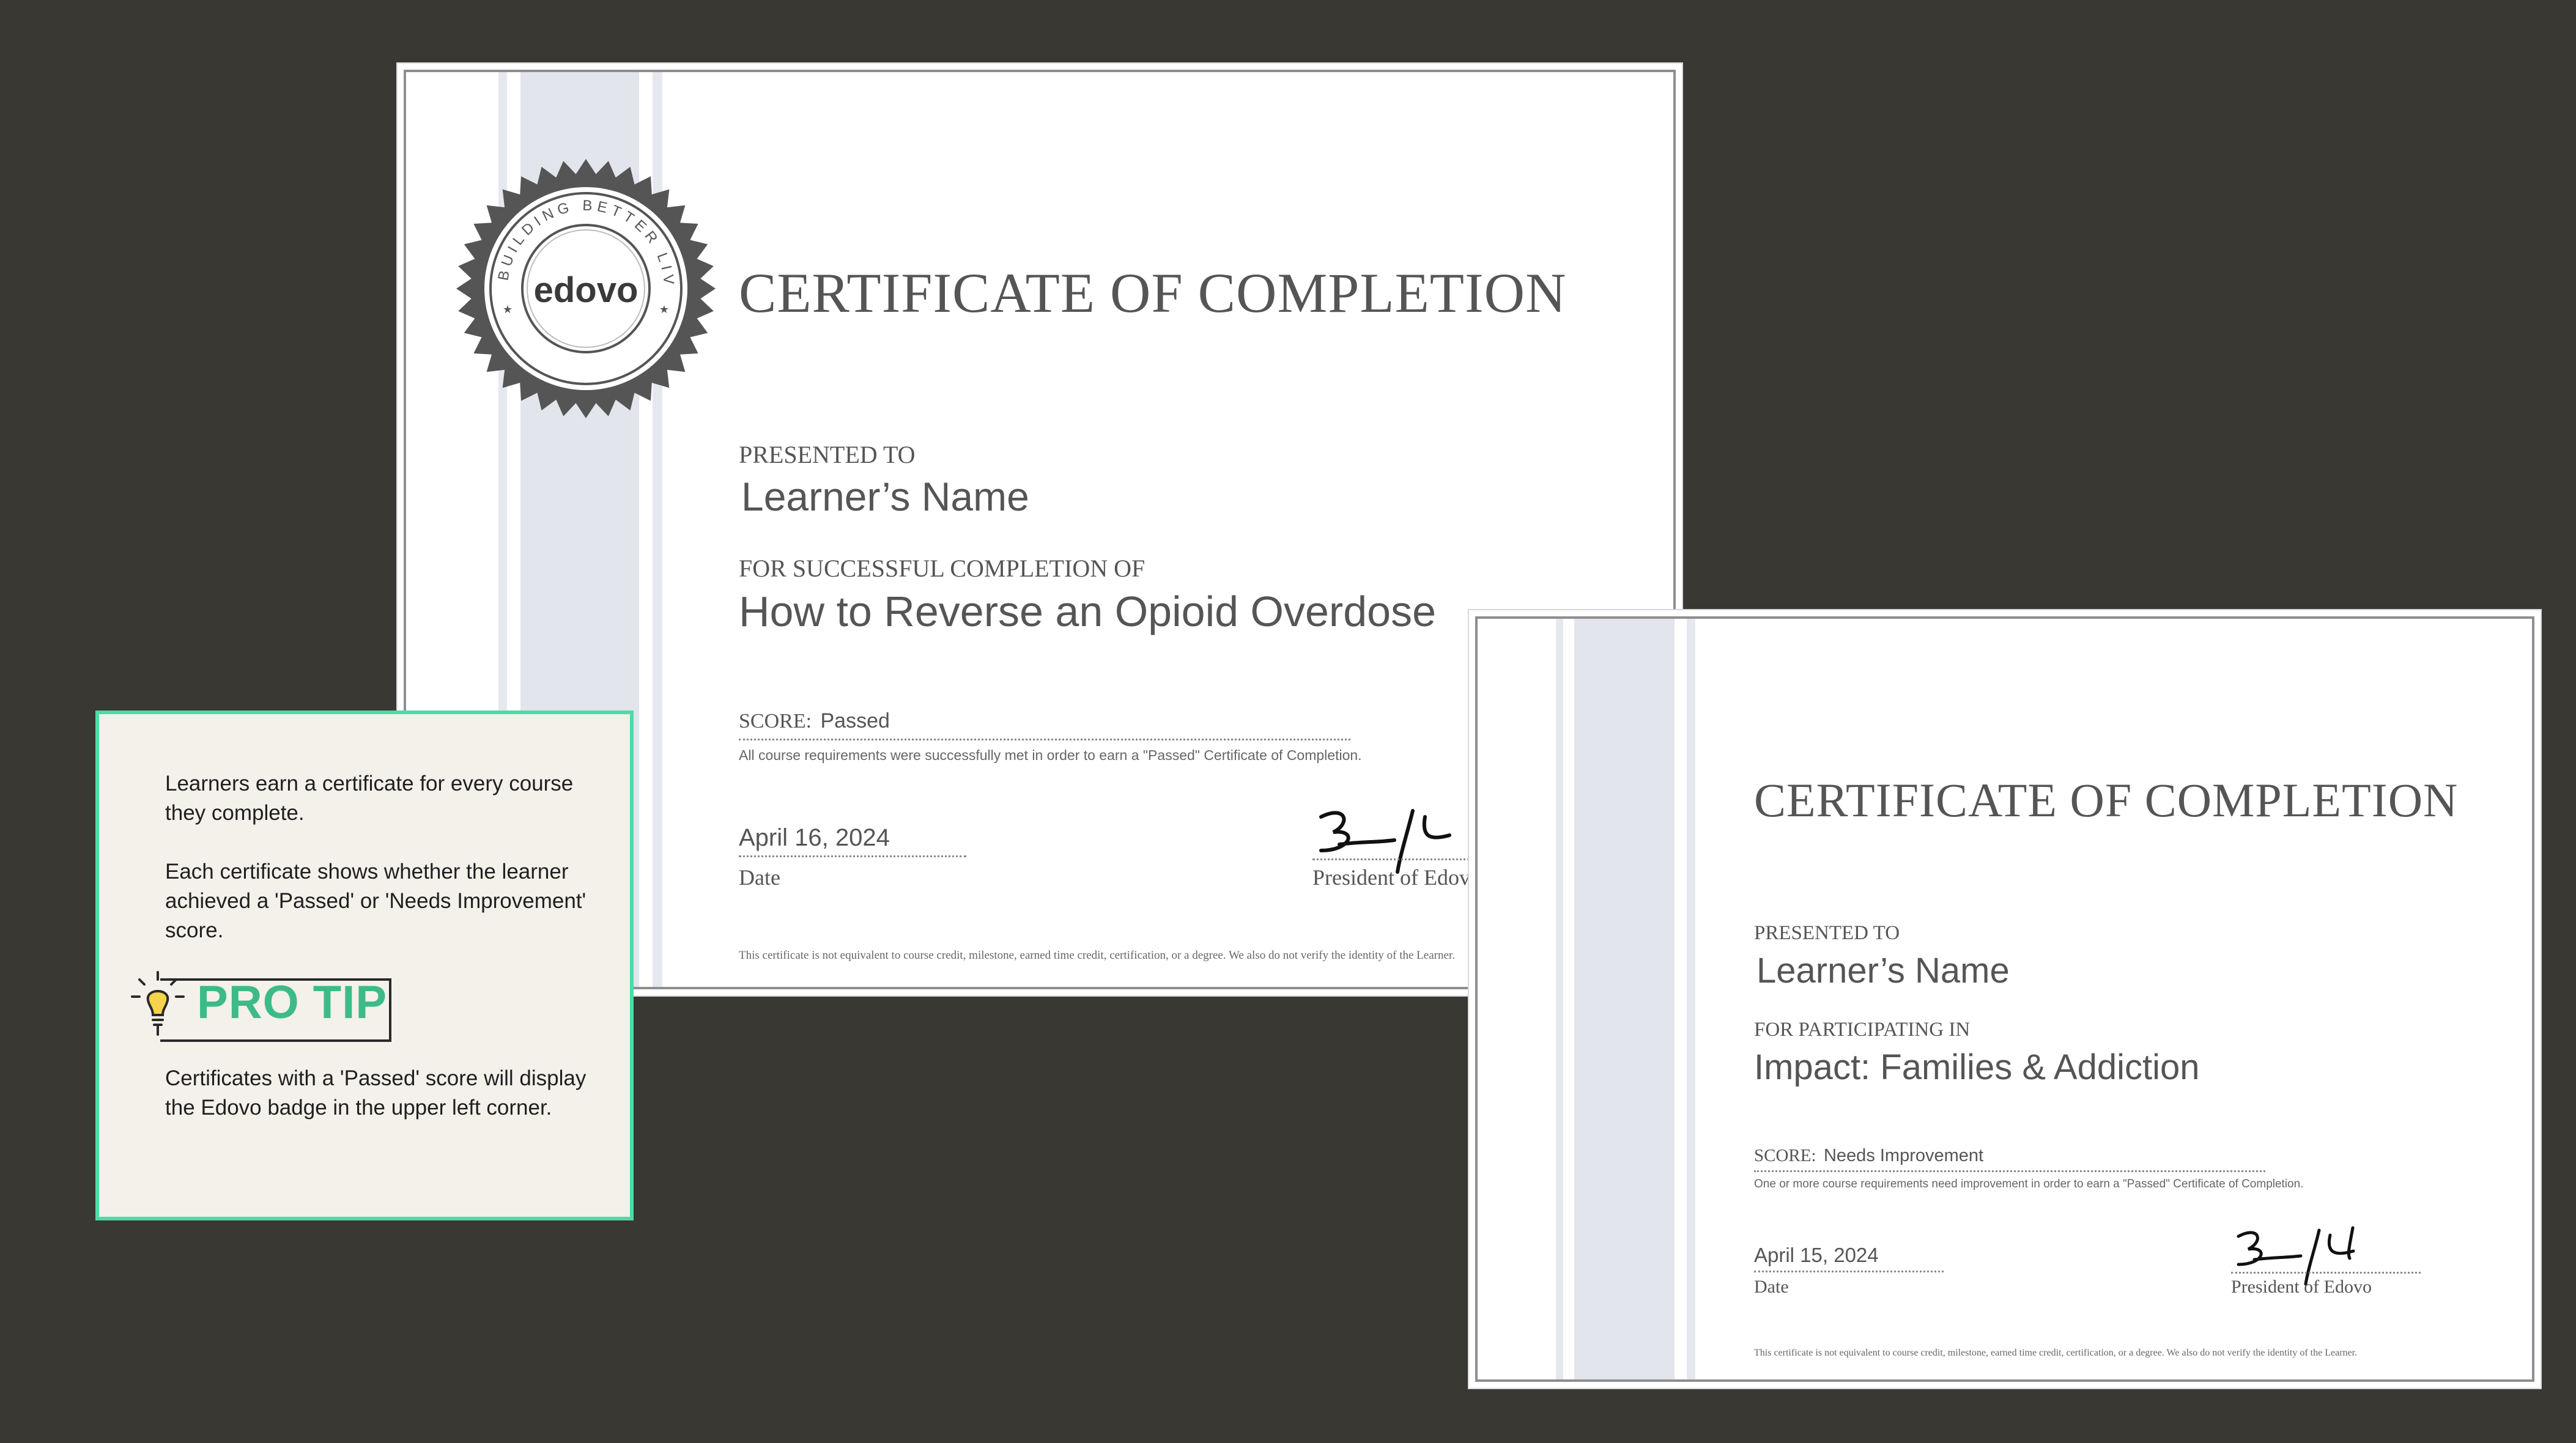 This screenshot has width=2576, height=1443. I want to click on participation-label: FOR PARTICIPATING IN, so click(1862, 1030).